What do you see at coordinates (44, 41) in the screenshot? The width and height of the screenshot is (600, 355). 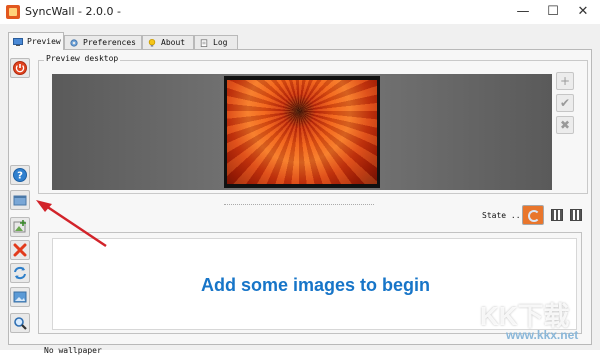 I see `tab-preview-label: Preview` at bounding box center [44, 41].